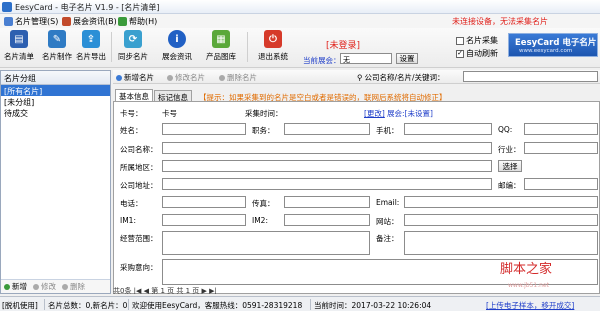 This screenshot has width=600, height=311. I want to click on help-icon, so click(122, 21).